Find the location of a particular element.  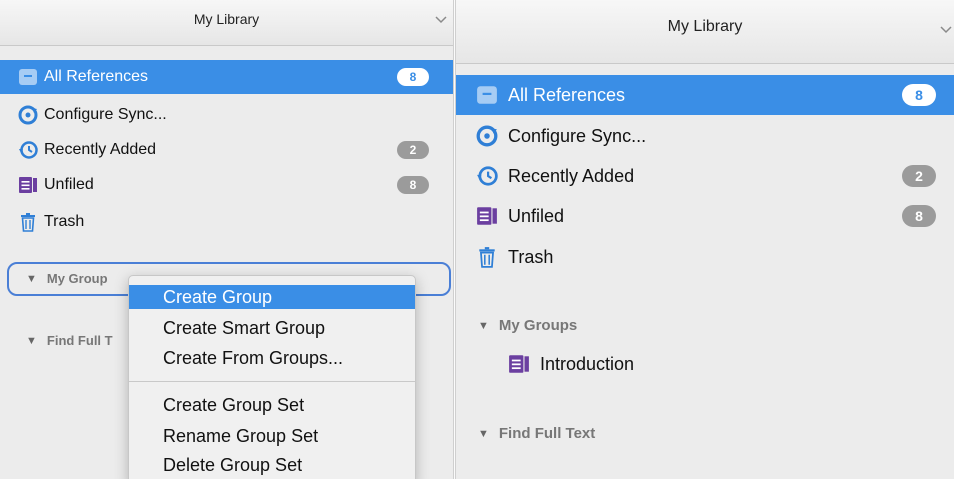

section-my-groups: ▼ My Groups is located at coordinates (527, 325).